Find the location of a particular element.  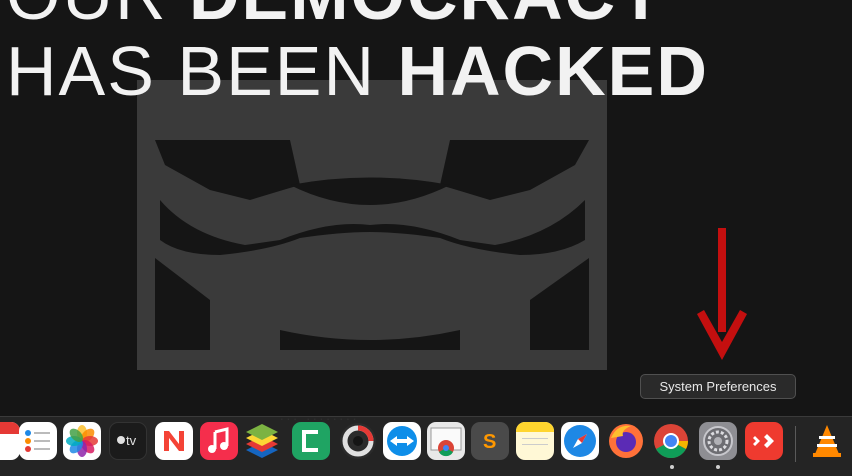

safari-icon is located at coordinates (580, 441).